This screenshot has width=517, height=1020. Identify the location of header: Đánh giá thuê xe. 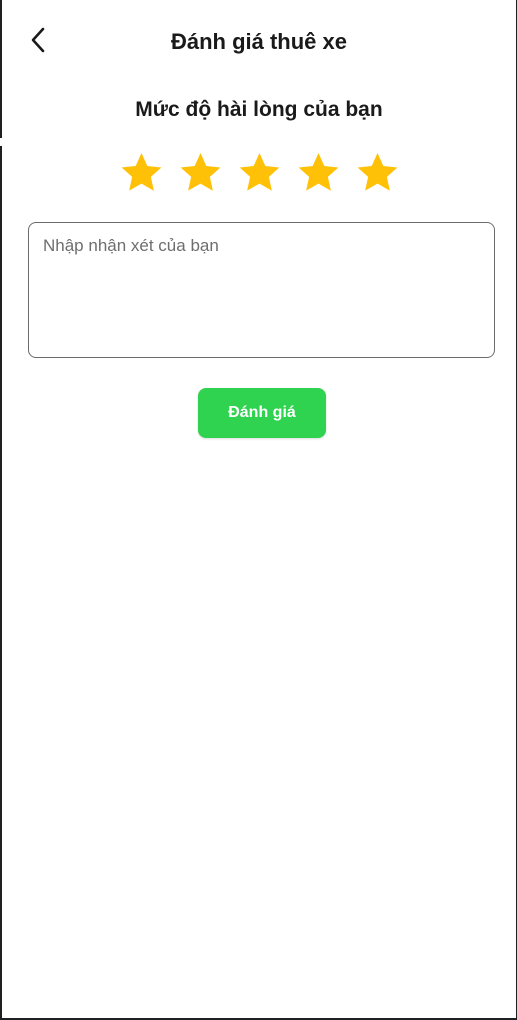
(259, 42).